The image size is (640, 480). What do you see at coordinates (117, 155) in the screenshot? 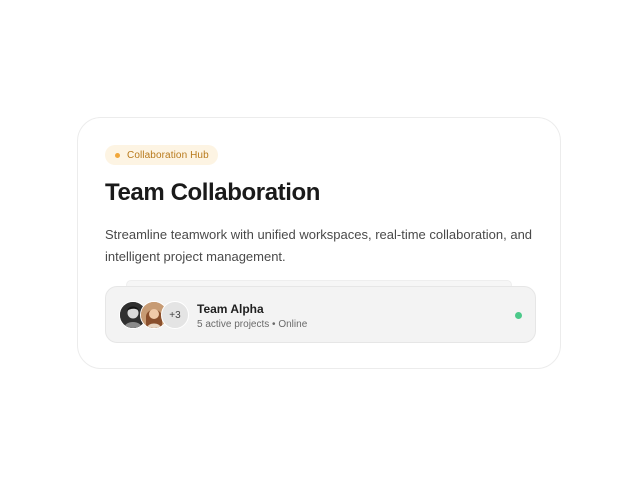
I see `badge-dot-icon` at bounding box center [117, 155].